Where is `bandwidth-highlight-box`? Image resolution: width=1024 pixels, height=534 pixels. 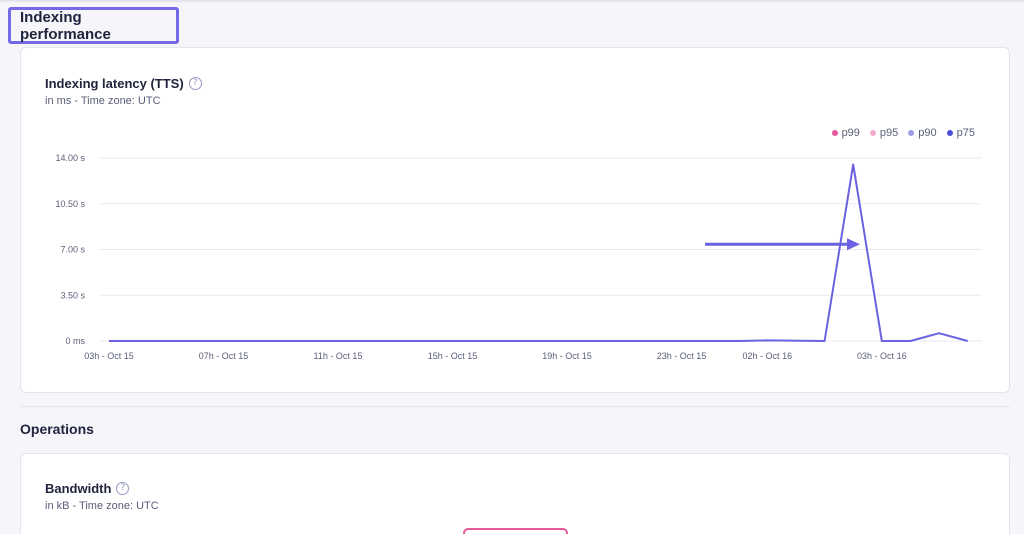 bandwidth-highlight-box is located at coordinates (515, 531).